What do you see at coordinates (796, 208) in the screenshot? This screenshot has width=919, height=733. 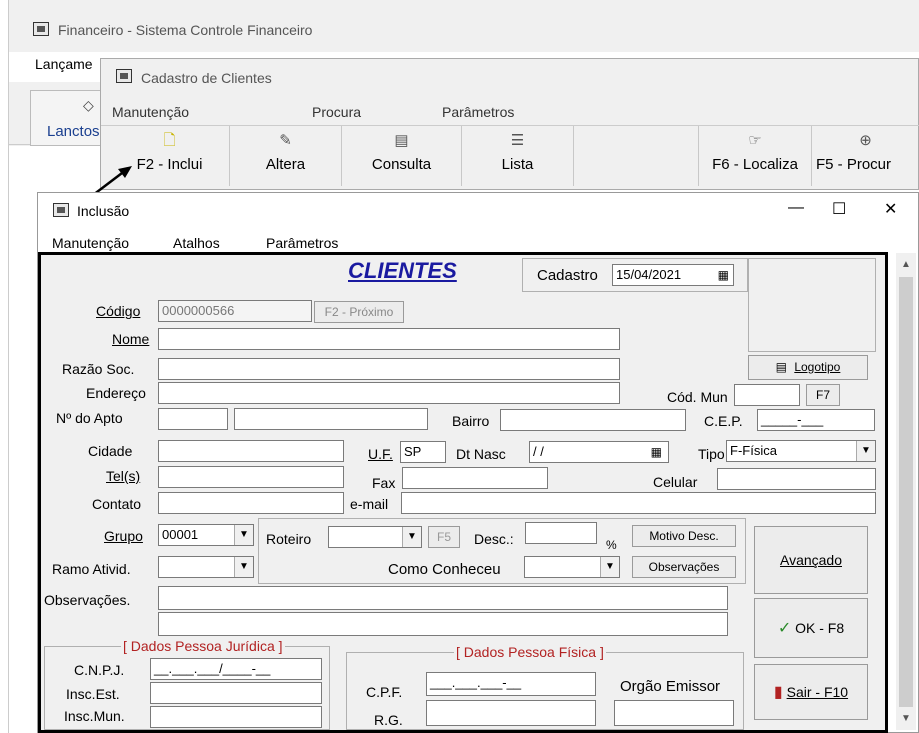 I see `minimize-button: —` at bounding box center [796, 208].